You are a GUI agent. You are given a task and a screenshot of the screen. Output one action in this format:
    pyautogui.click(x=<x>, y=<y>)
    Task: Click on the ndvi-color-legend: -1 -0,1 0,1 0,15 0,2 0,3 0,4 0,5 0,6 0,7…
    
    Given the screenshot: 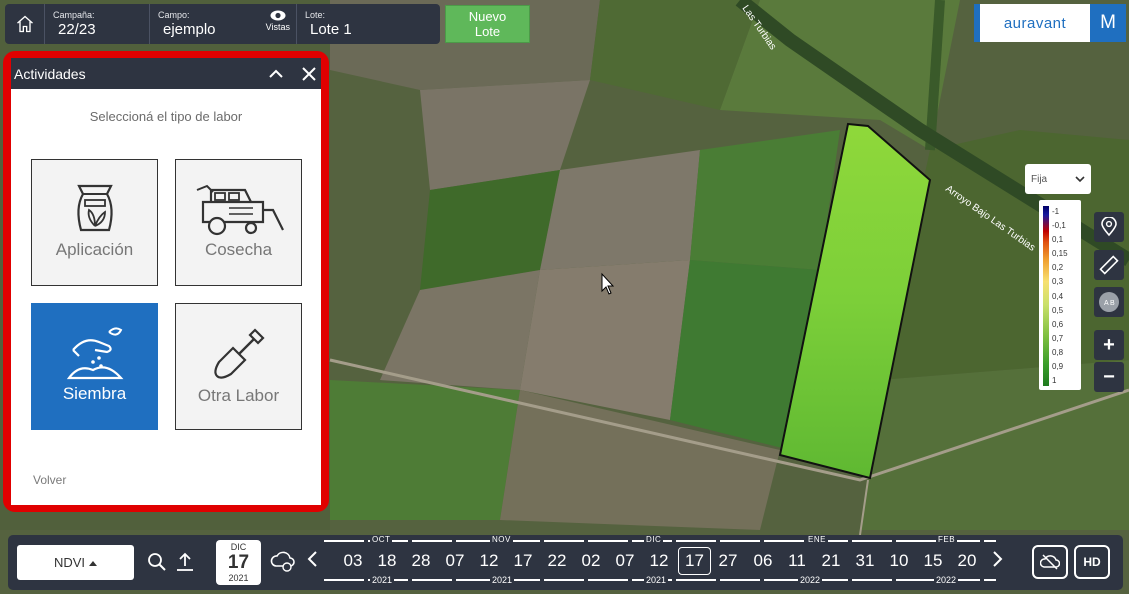 What is the action you would take?
    pyautogui.click(x=1060, y=295)
    